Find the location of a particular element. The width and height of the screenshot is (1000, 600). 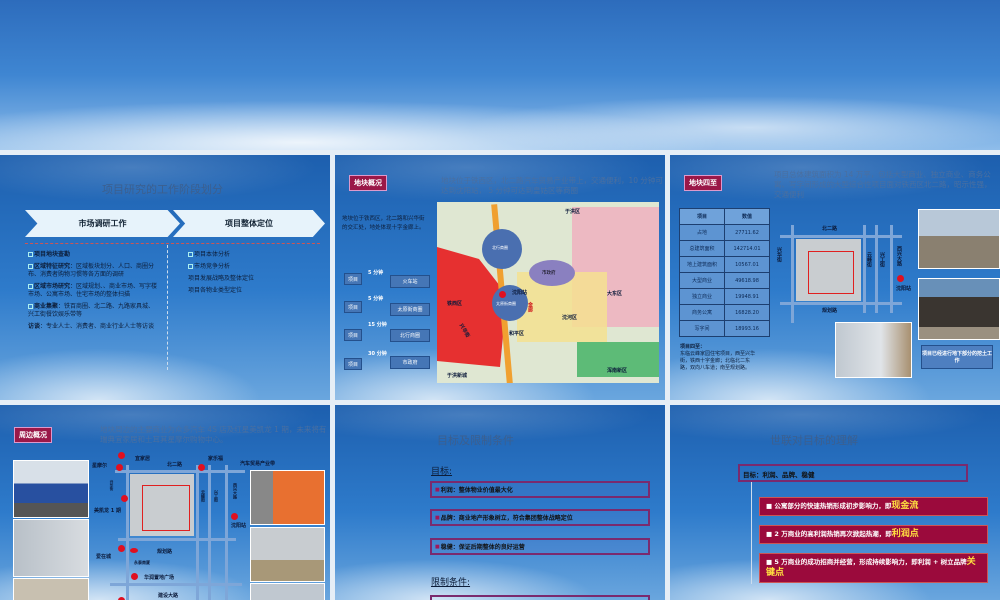

map-label: 于洪区 is located at coordinates (573, 212).